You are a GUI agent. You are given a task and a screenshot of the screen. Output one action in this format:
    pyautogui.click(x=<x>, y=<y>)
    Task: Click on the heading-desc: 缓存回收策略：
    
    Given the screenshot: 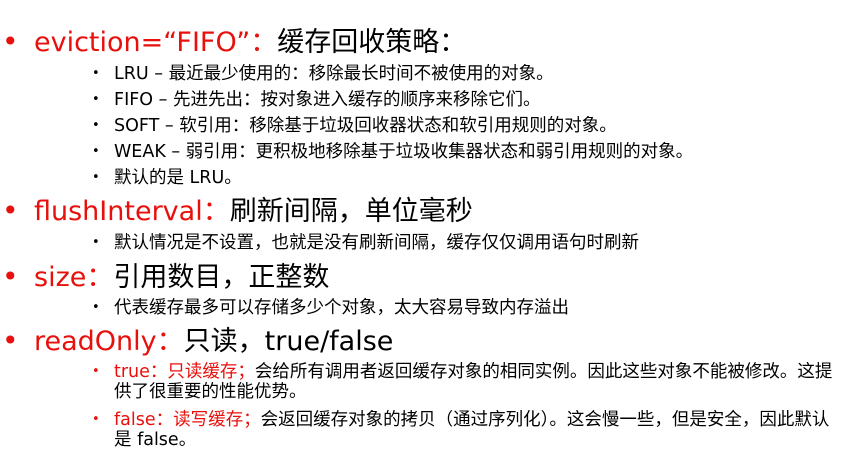 What is the action you would take?
    pyautogui.click(x=372, y=42)
    